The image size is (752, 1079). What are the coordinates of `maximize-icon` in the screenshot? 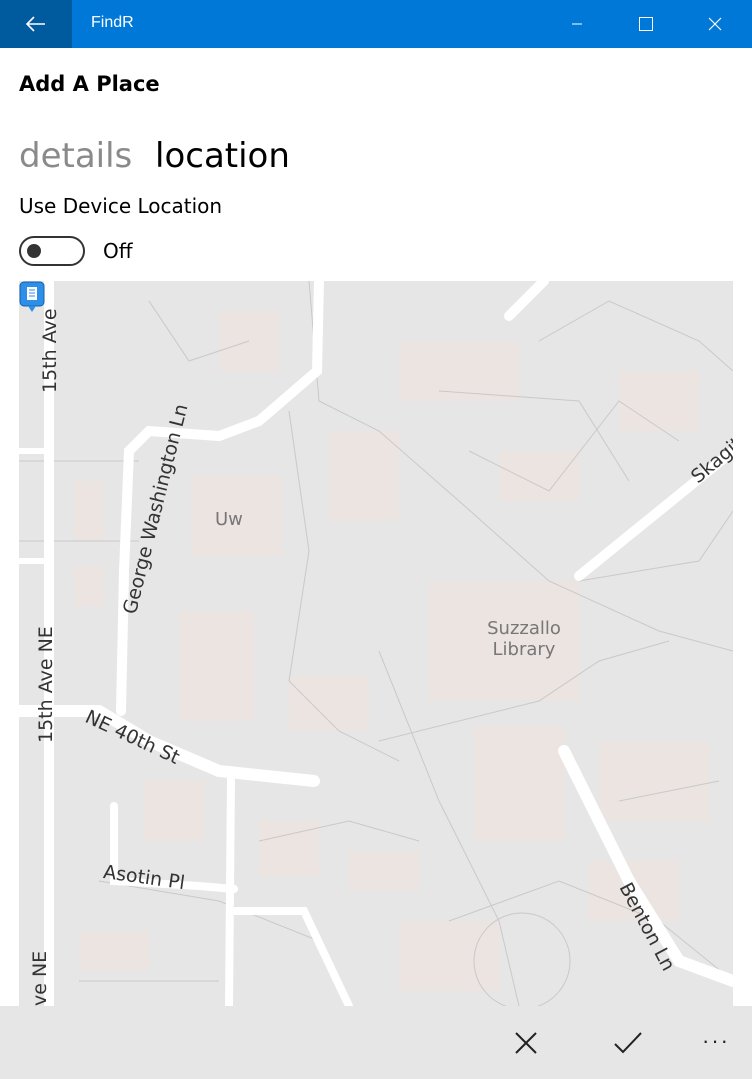 It's located at (646, 24).